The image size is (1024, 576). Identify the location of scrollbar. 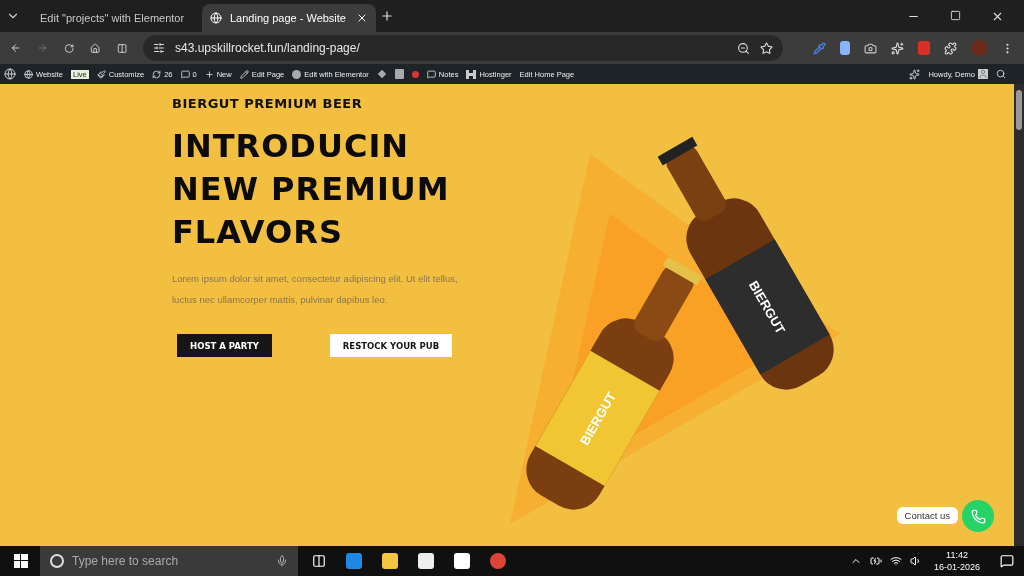
(1019, 315).